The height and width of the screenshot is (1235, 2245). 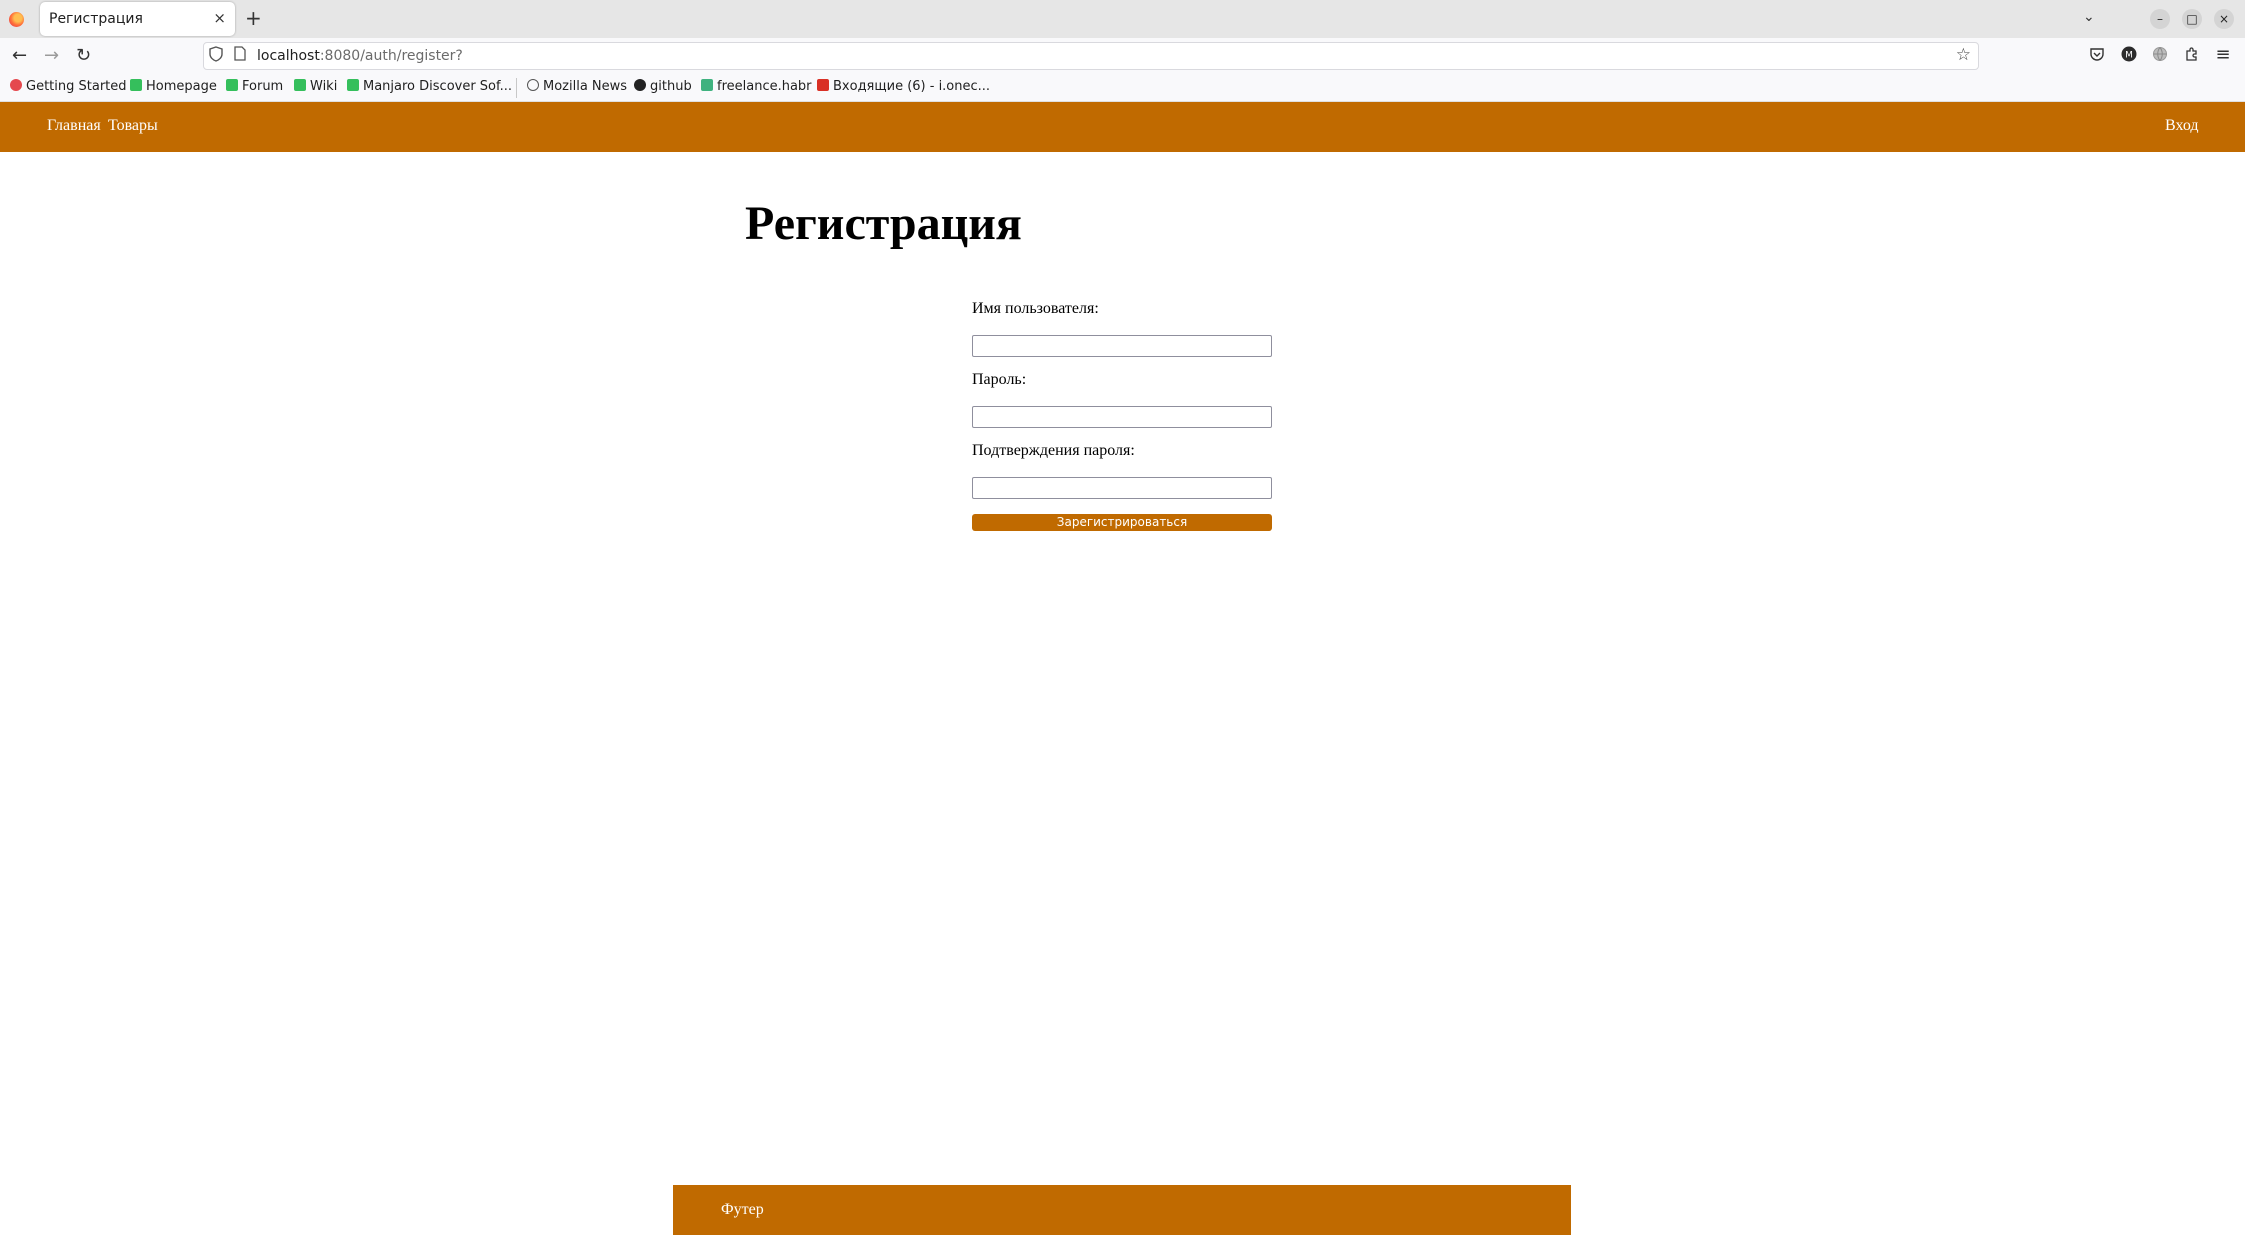 I want to click on password-label: Пароль:, so click(x=999, y=379).